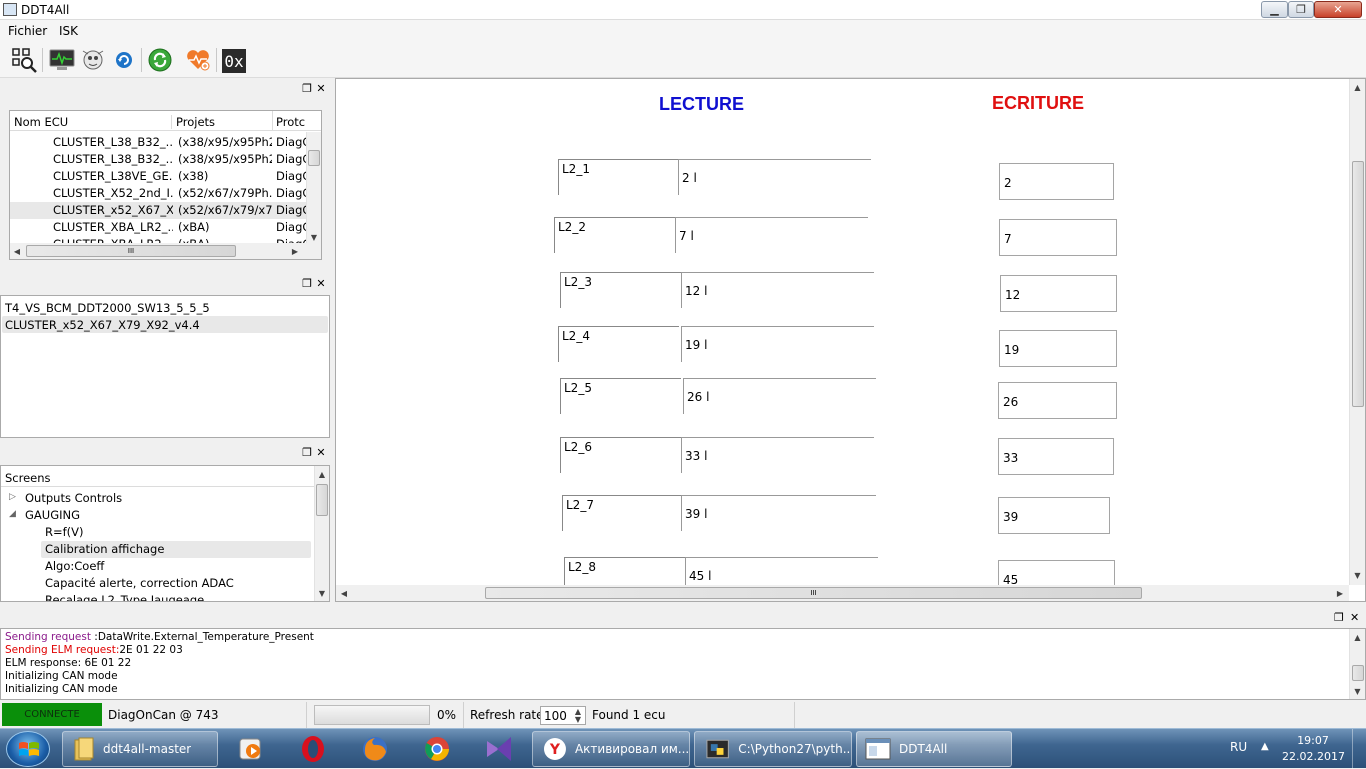 Image resolution: width=1366 pixels, height=769 pixels. I want to click on maximize-button: ❐, so click(1301, 9).